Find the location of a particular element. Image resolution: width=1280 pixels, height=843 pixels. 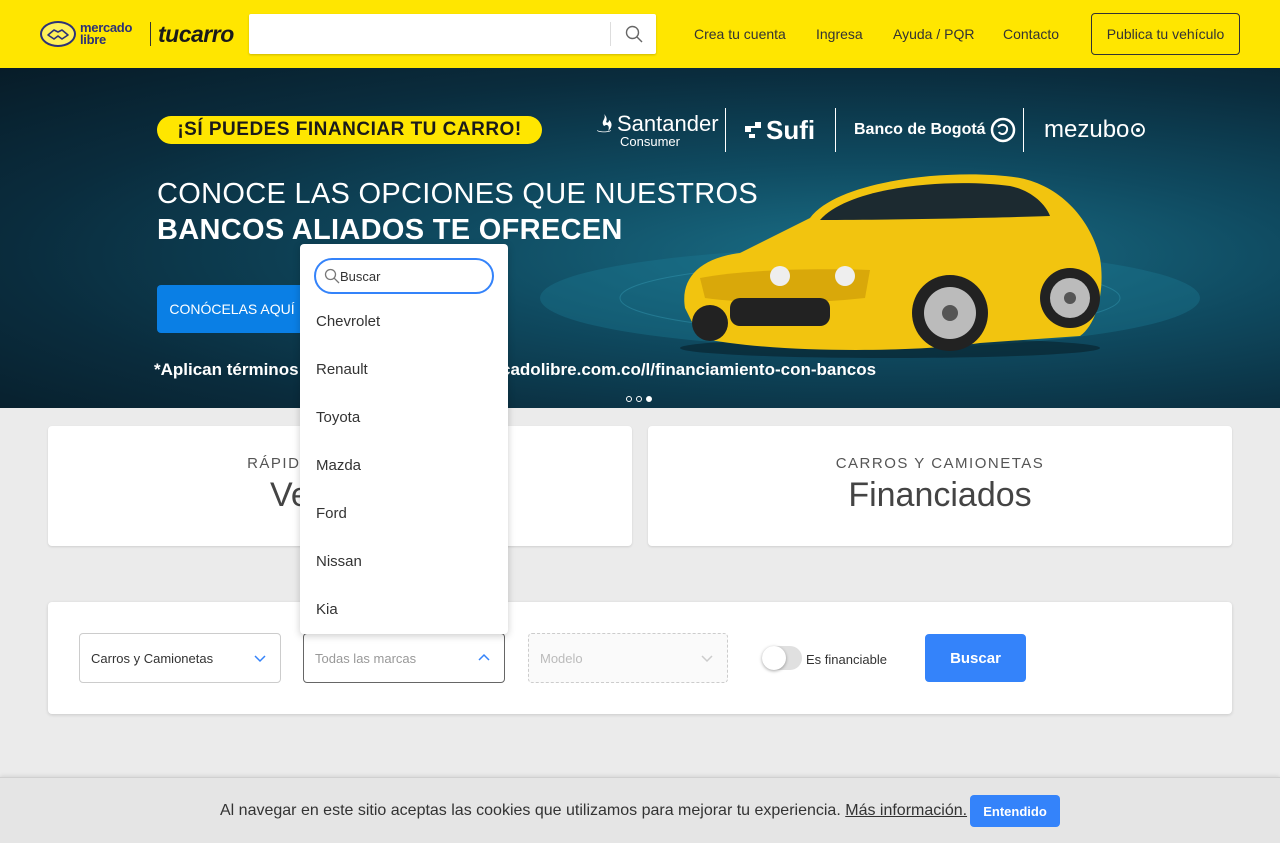

sufi-icon is located at coordinates (753, 130).